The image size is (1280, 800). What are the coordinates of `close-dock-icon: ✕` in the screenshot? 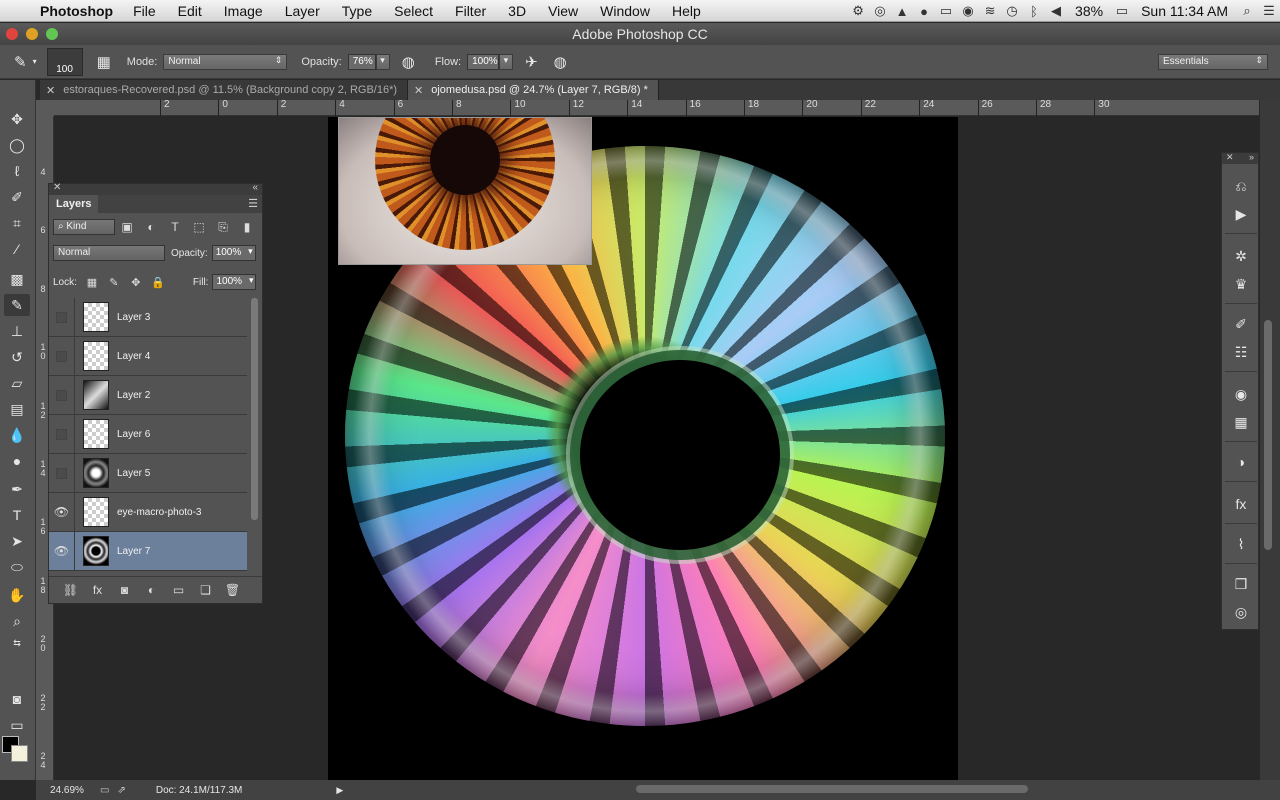 It's located at (1230, 157).